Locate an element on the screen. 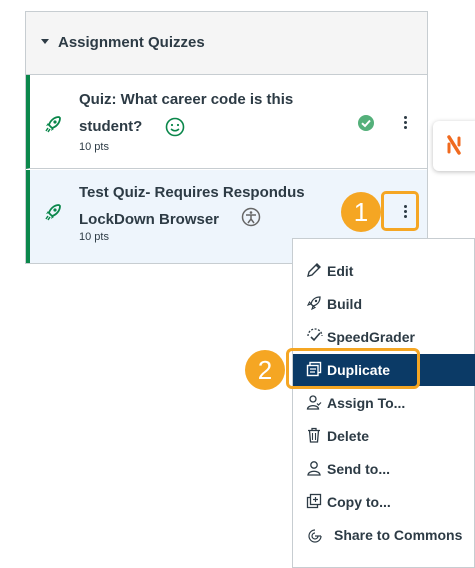 The image size is (475, 568). kebab-highlight-box is located at coordinates (400, 211).